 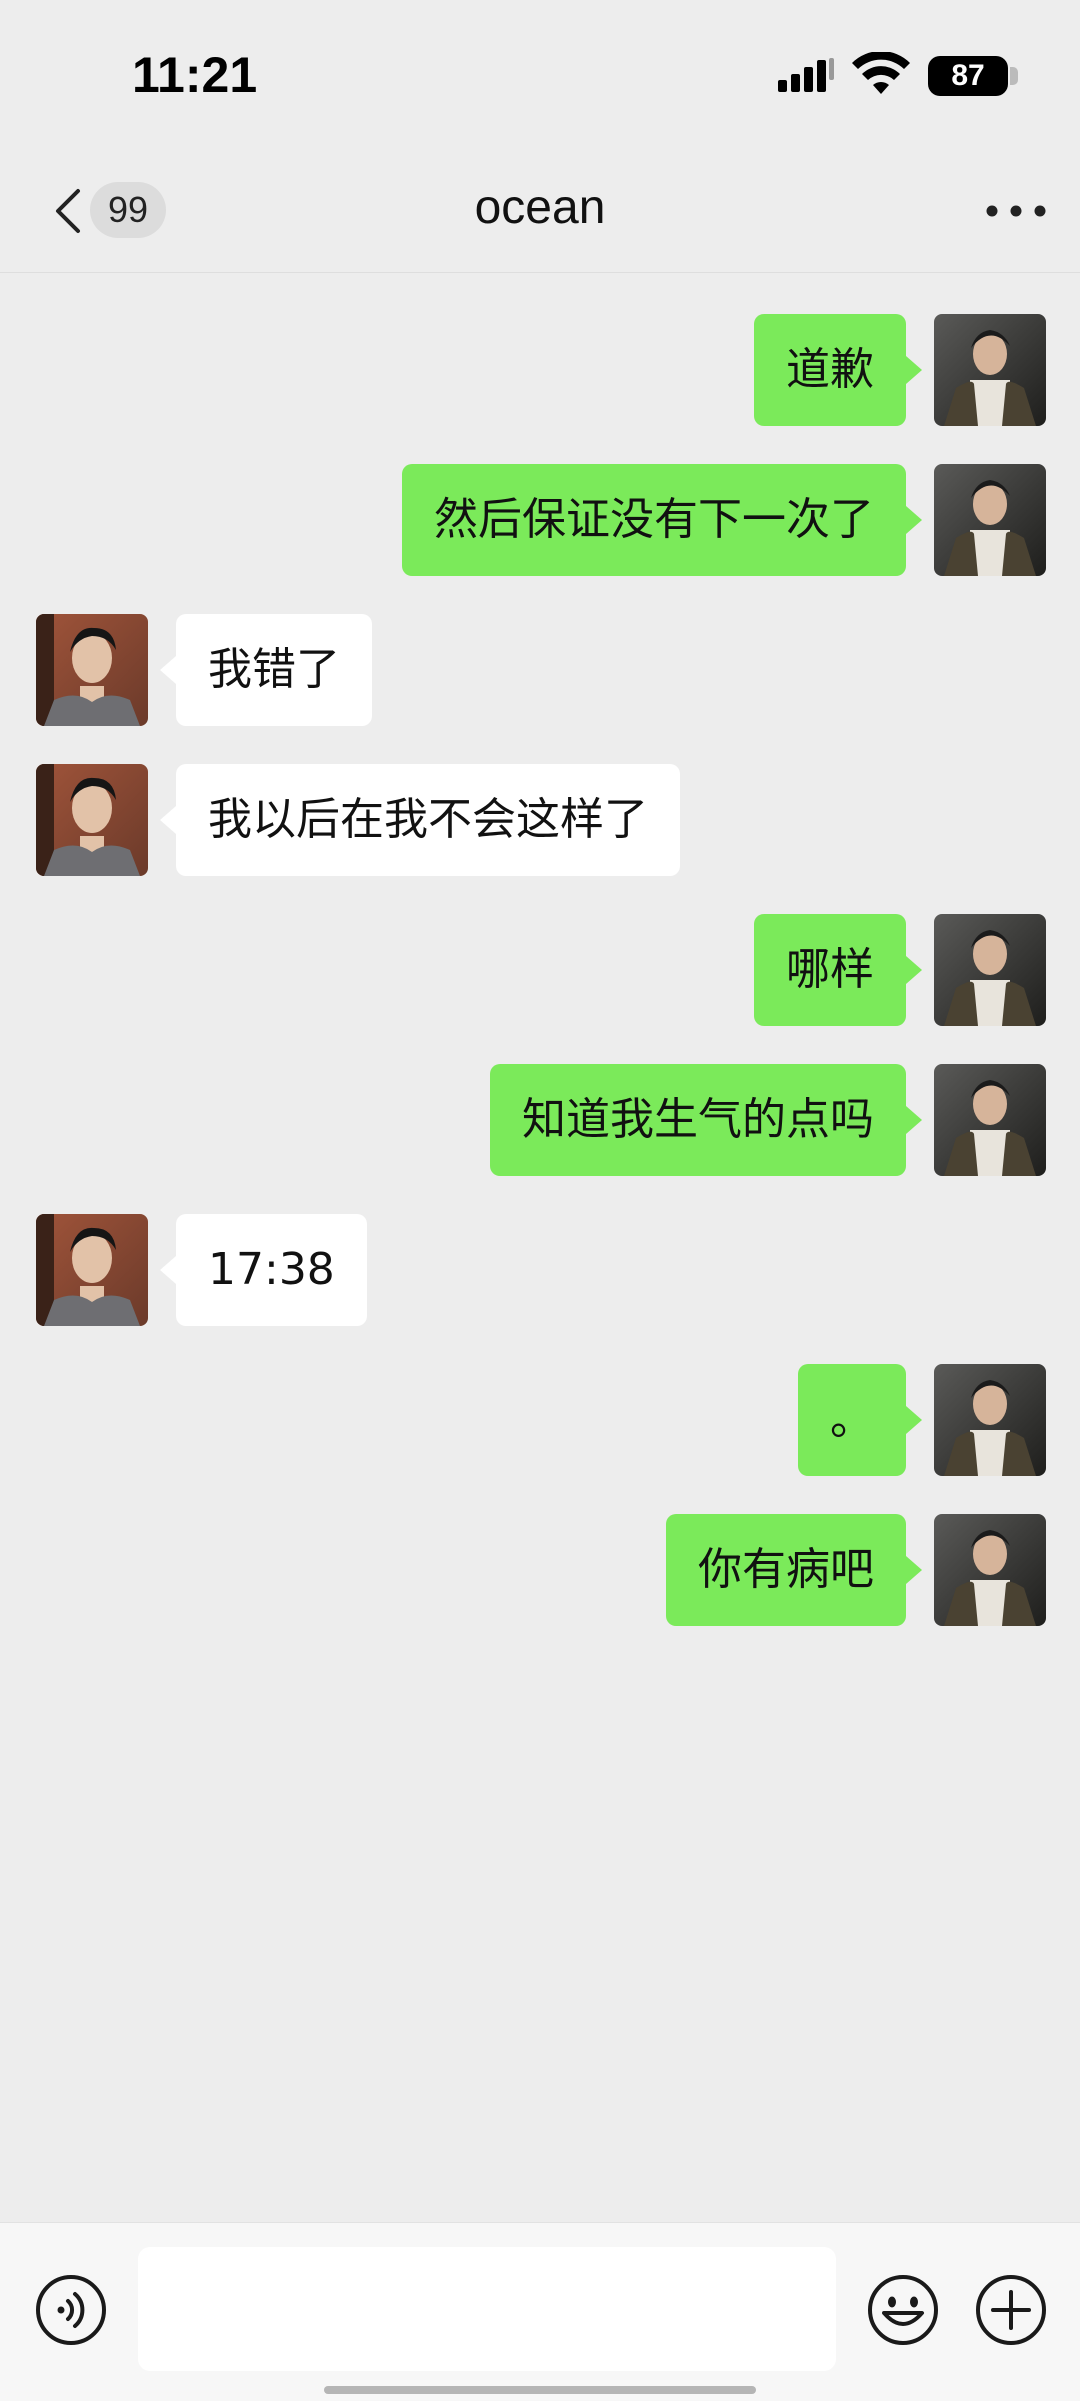 What do you see at coordinates (540, 1267) in the screenshot?
I see `message-row: 17:38` at bounding box center [540, 1267].